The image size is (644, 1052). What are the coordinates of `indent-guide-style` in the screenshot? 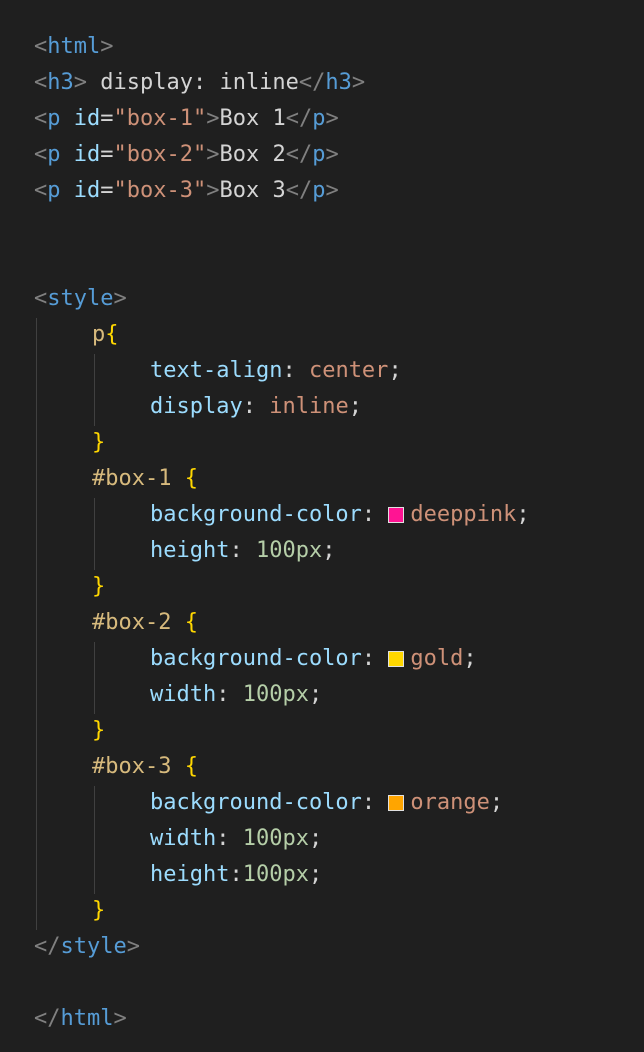 It's located at (36, 624).